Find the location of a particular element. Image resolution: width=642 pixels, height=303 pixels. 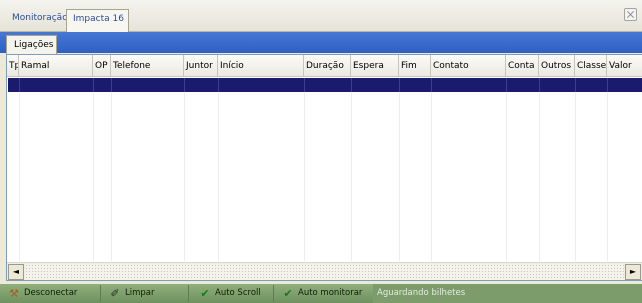

column-header-valor: Valor is located at coordinates (624, 66).